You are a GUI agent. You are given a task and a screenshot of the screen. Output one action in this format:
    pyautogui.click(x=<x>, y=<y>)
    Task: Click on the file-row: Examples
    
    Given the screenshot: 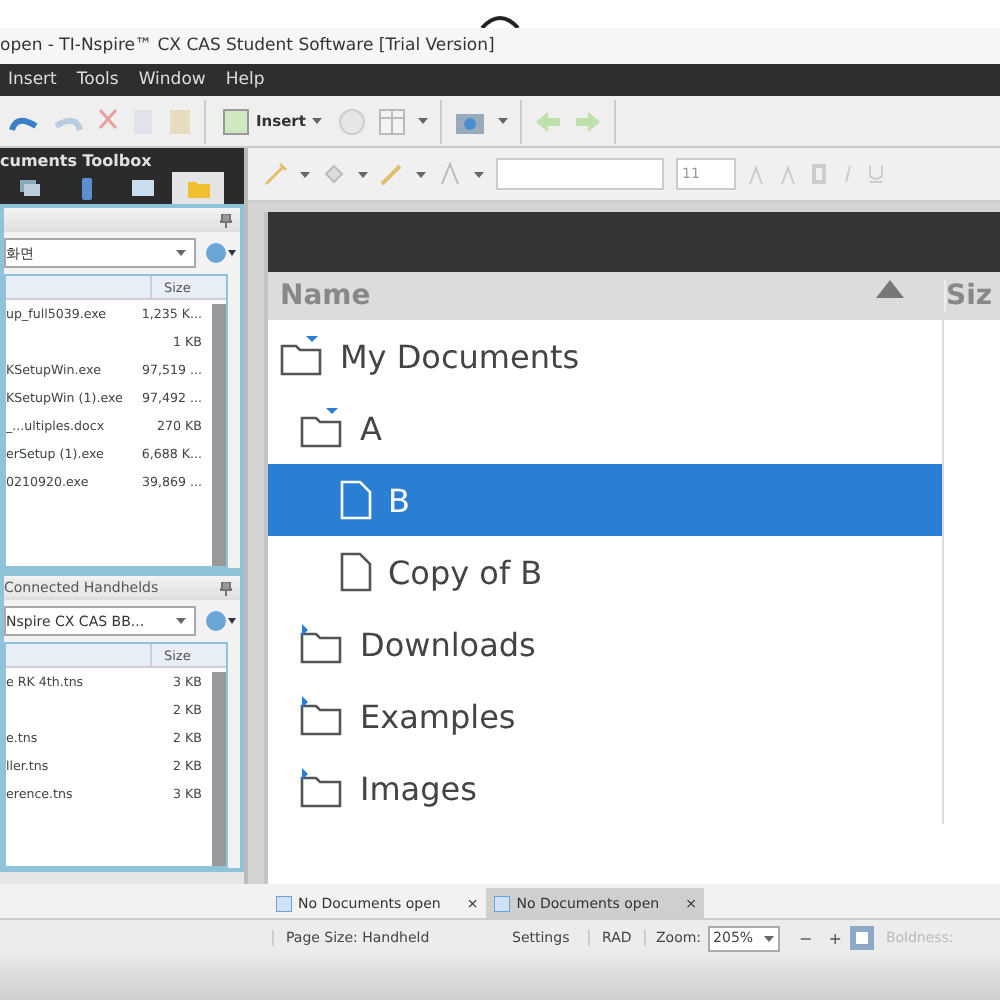 What is the action you would take?
    pyautogui.click(x=606, y=716)
    